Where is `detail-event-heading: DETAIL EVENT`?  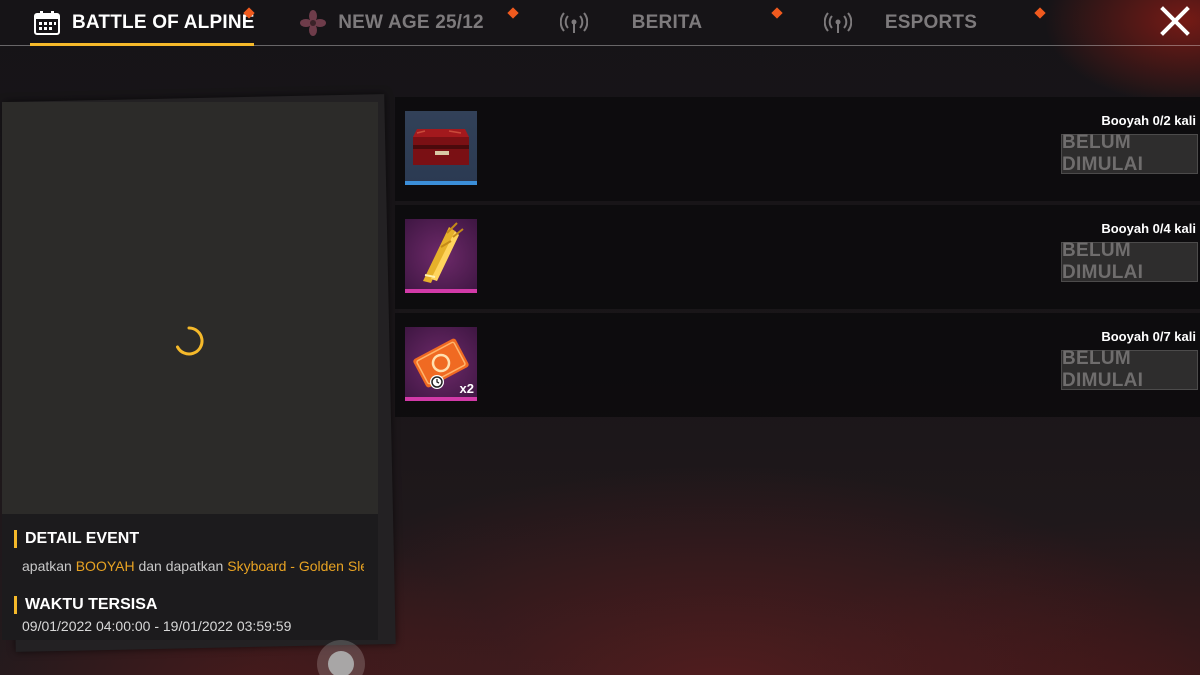 detail-event-heading: DETAIL EVENT is located at coordinates (76, 539).